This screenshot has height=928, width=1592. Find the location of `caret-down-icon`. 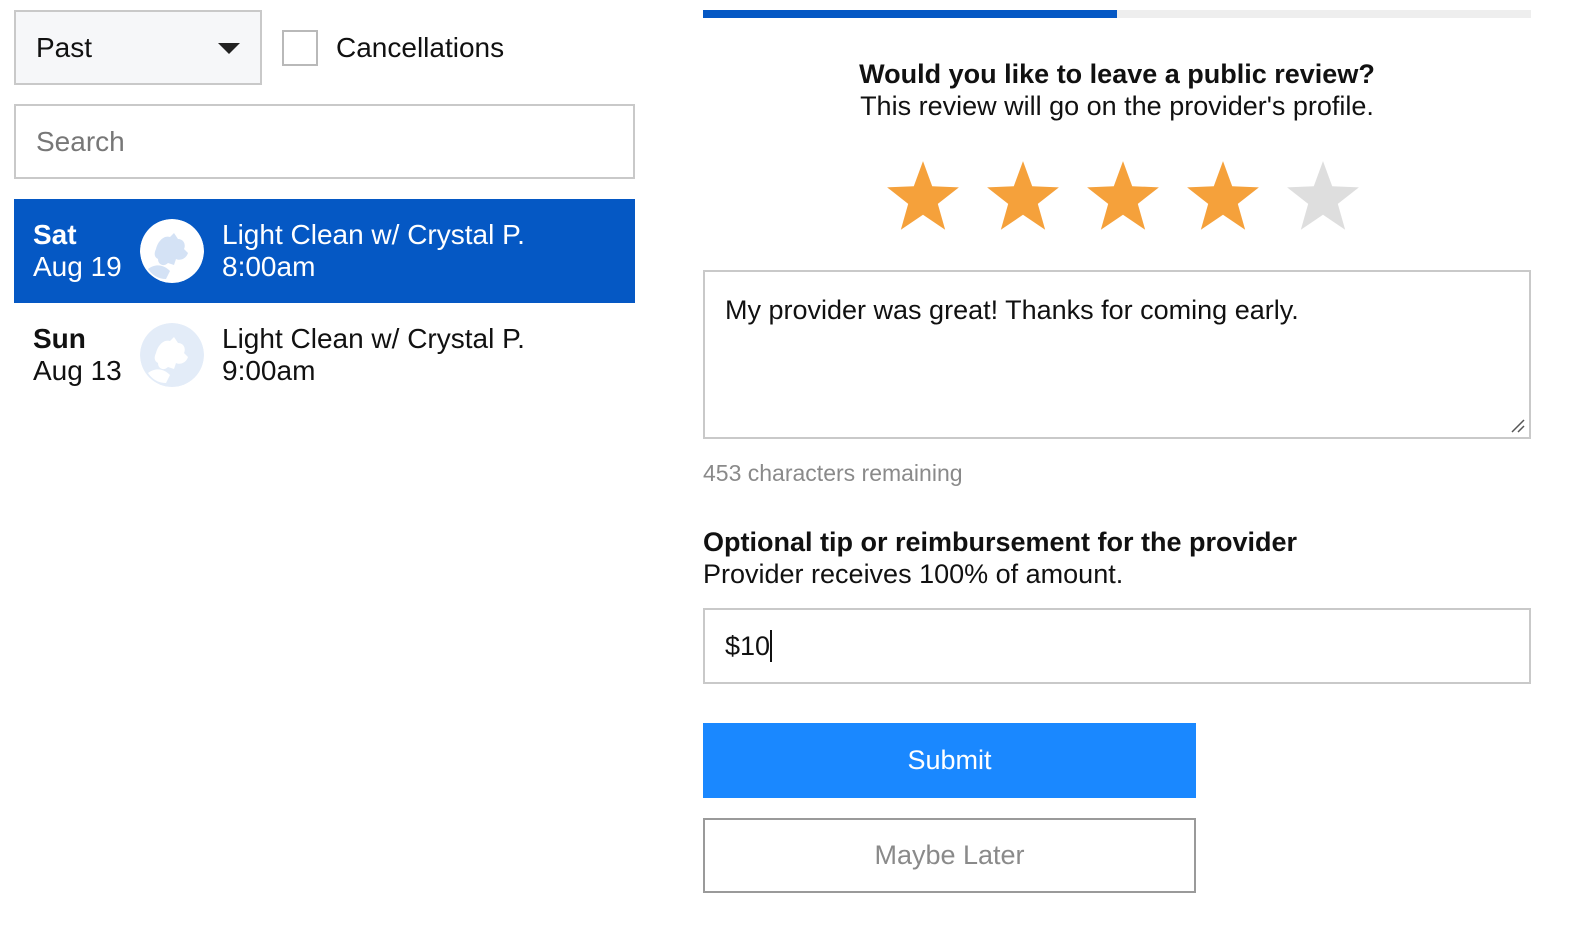

caret-down-icon is located at coordinates (229, 48).